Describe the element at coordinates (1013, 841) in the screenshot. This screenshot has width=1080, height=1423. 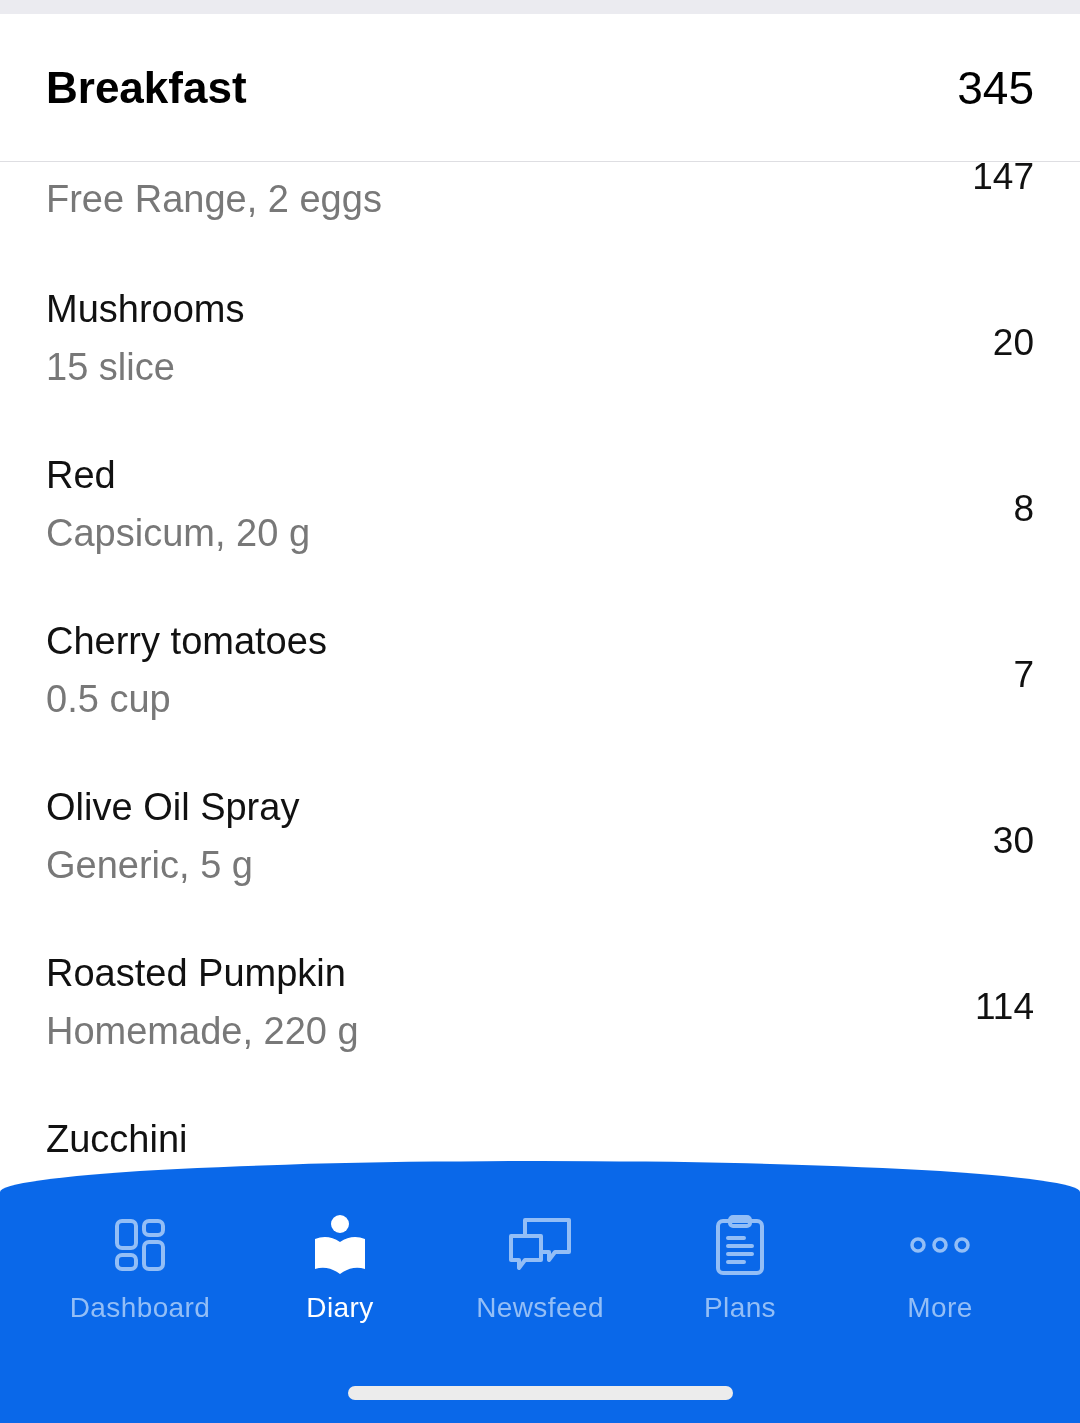
I see `food-calories: 30` at that location.